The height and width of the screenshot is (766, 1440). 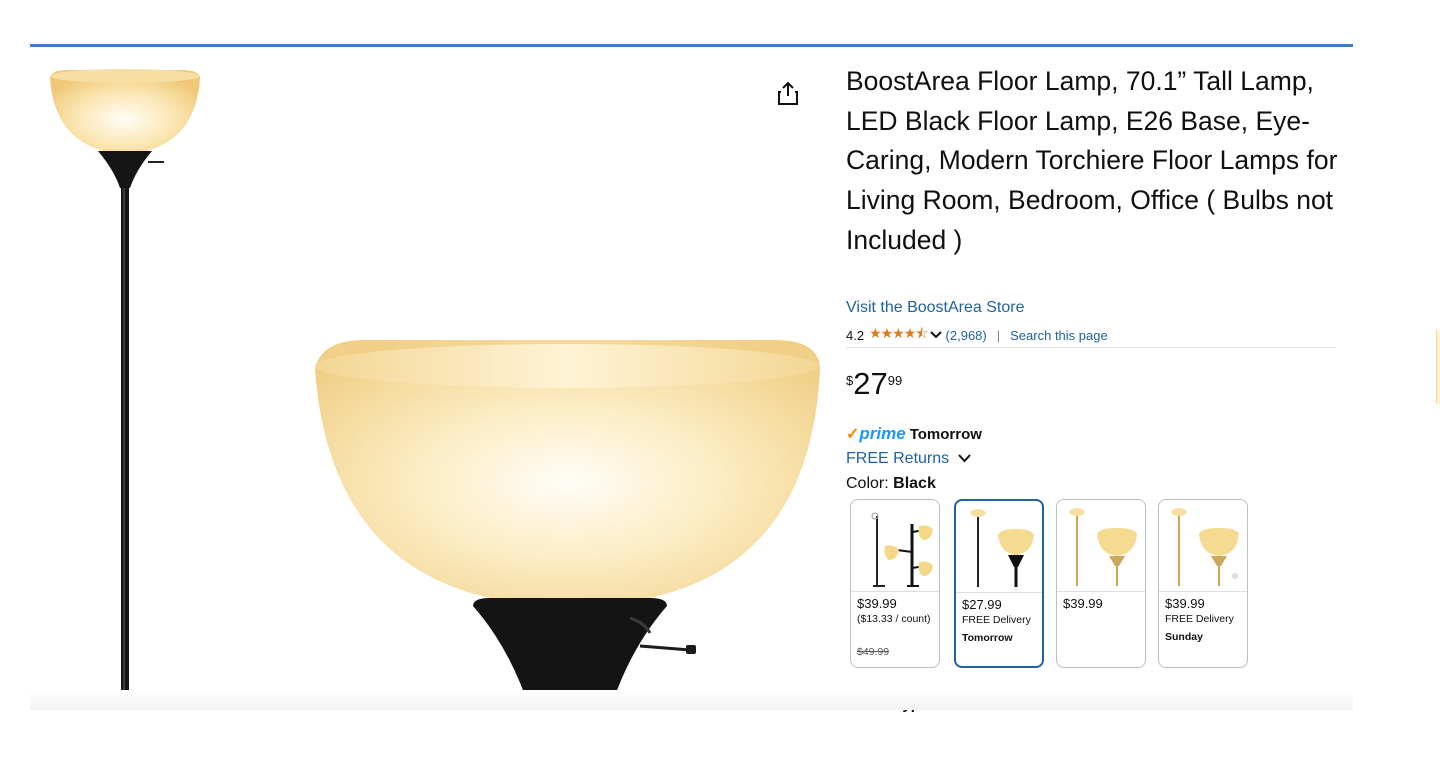 What do you see at coordinates (891, 484) in the screenshot?
I see `color-label: Color: Black` at bounding box center [891, 484].